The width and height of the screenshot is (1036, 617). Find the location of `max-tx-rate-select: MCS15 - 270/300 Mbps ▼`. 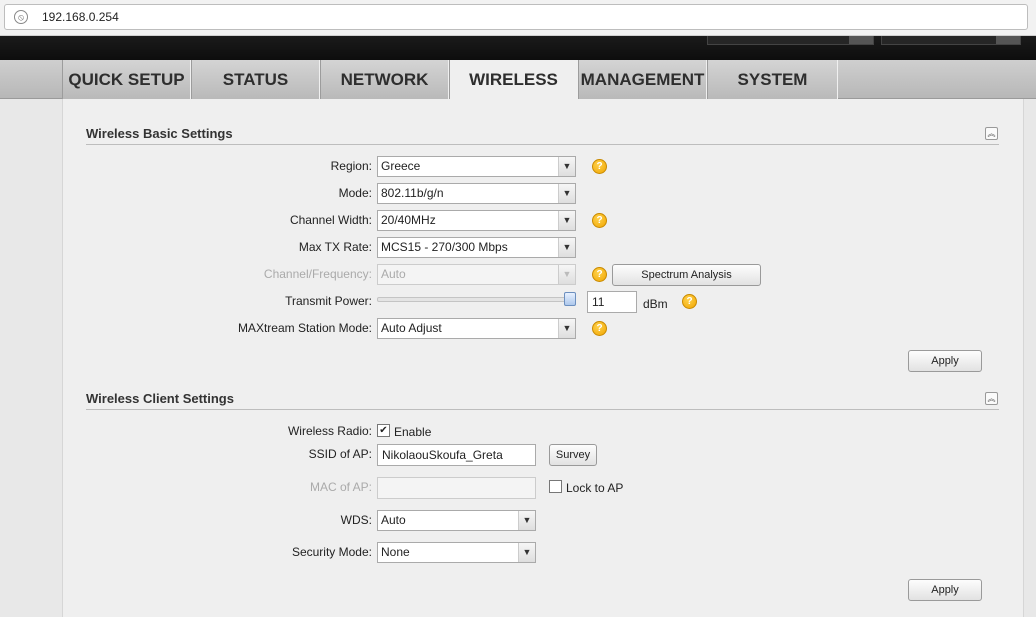

max-tx-rate-select: MCS15 - 270/300 Mbps ▼ is located at coordinates (476, 247).